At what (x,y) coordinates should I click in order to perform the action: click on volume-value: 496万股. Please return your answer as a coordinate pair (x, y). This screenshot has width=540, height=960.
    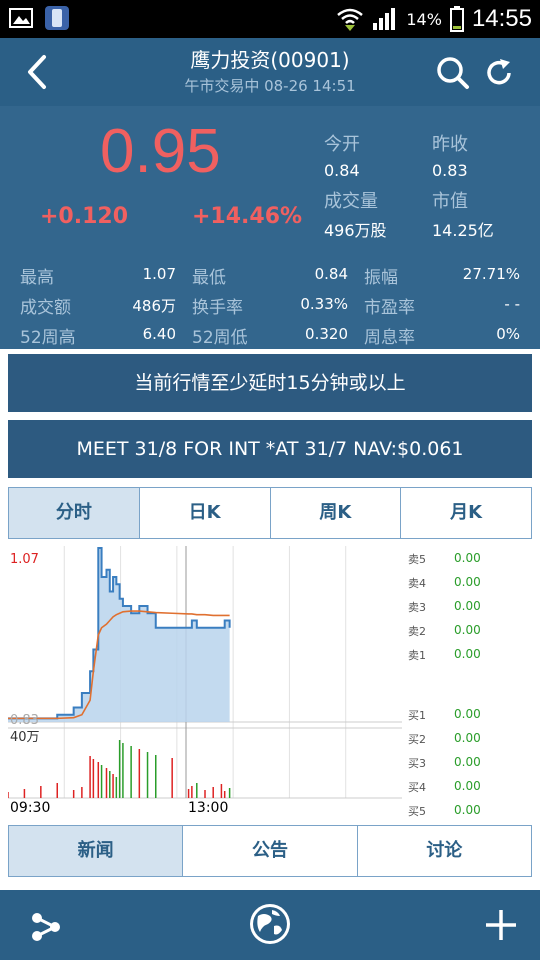
    Looking at the image, I should click on (355, 230).